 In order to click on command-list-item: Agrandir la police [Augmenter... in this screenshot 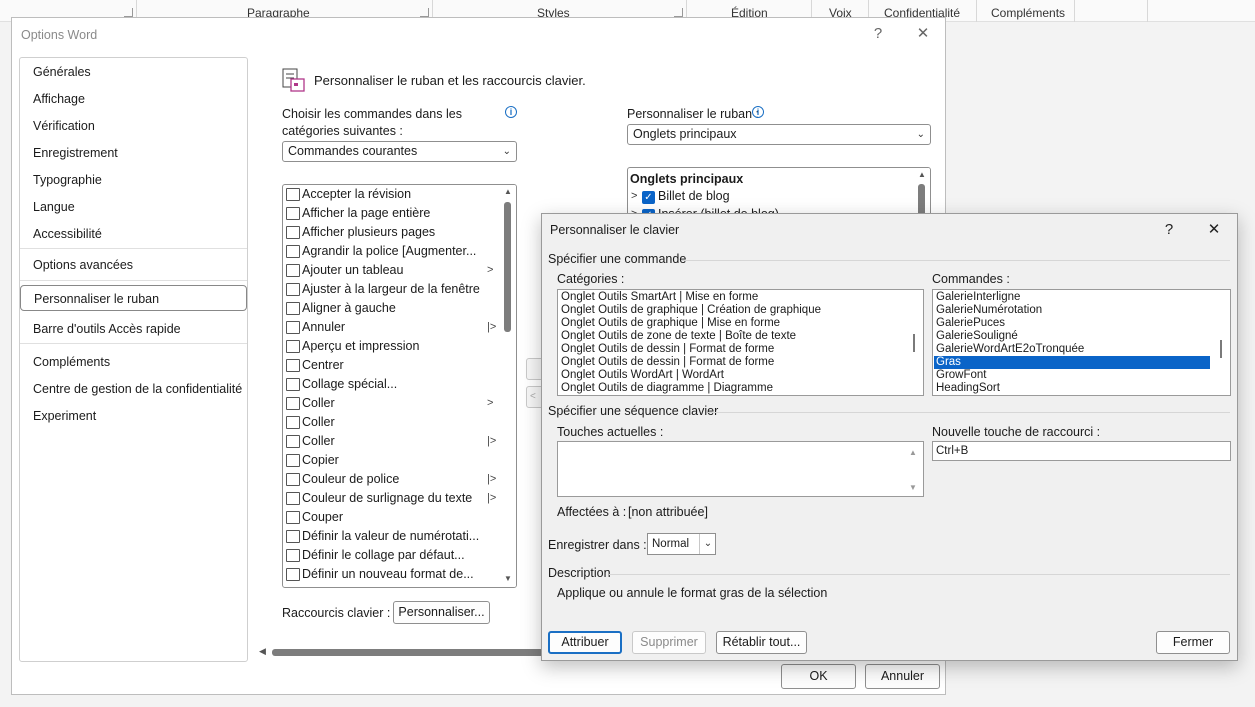, I will do `click(390, 251)`.